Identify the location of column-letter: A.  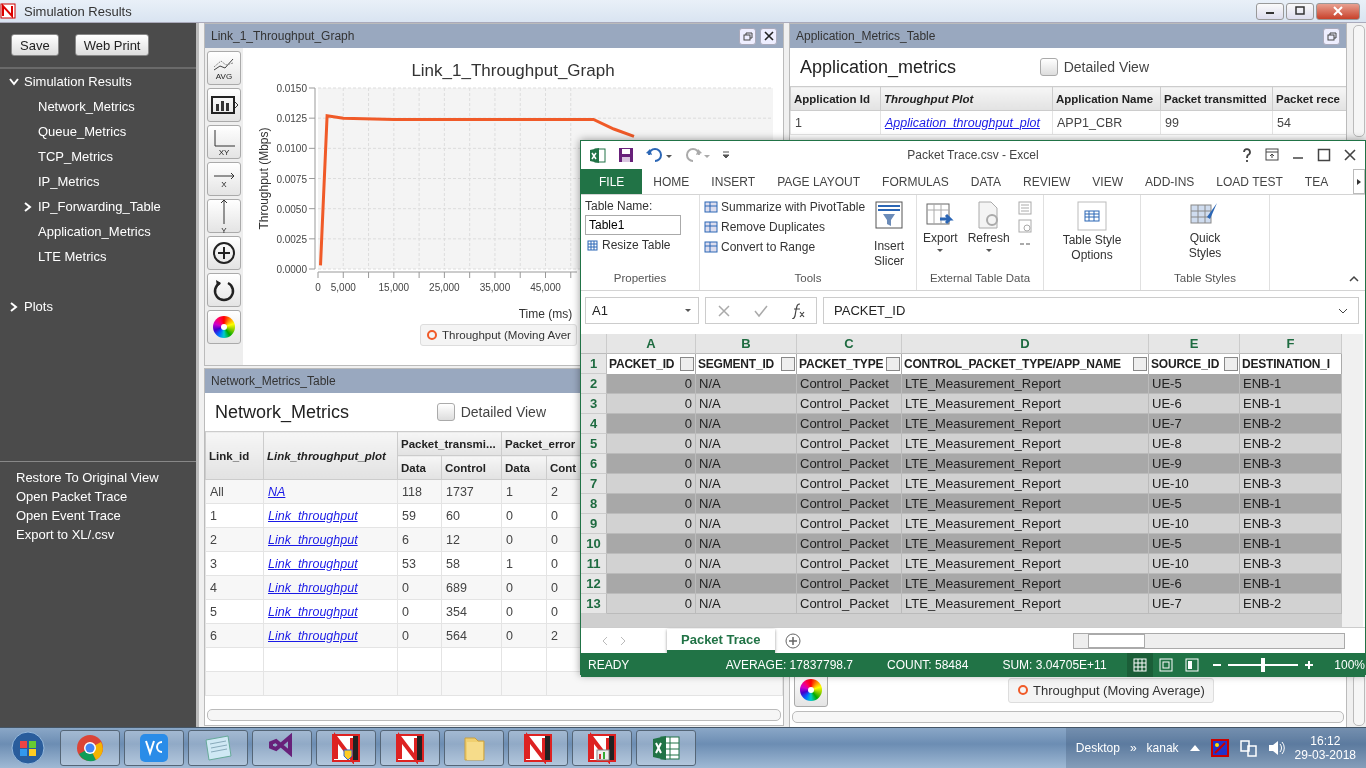
(651, 344).